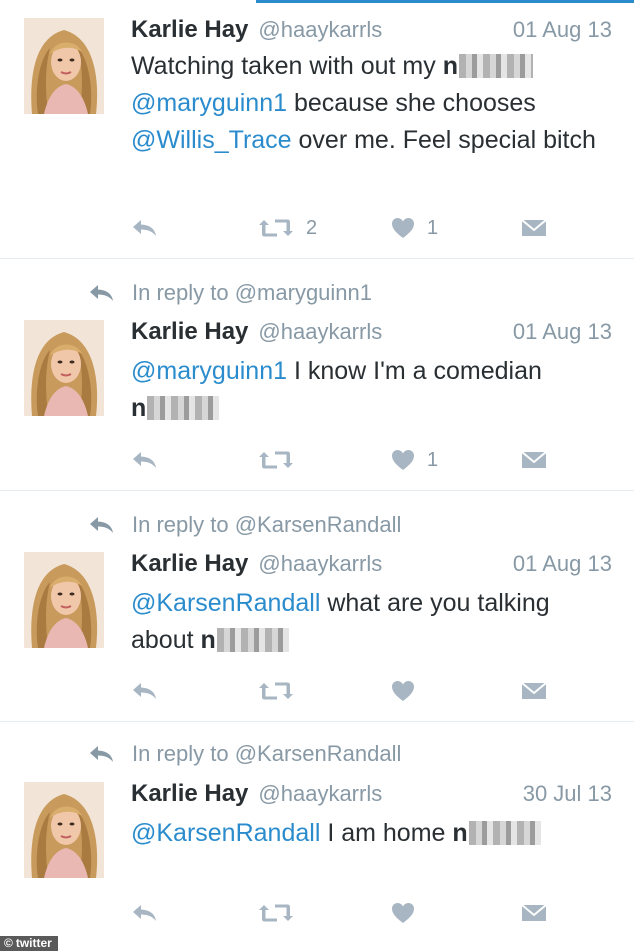 The height and width of the screenshot is (951, 634). I want to click on reply-context: In reply to @maryguinn1, so click(230, 293).